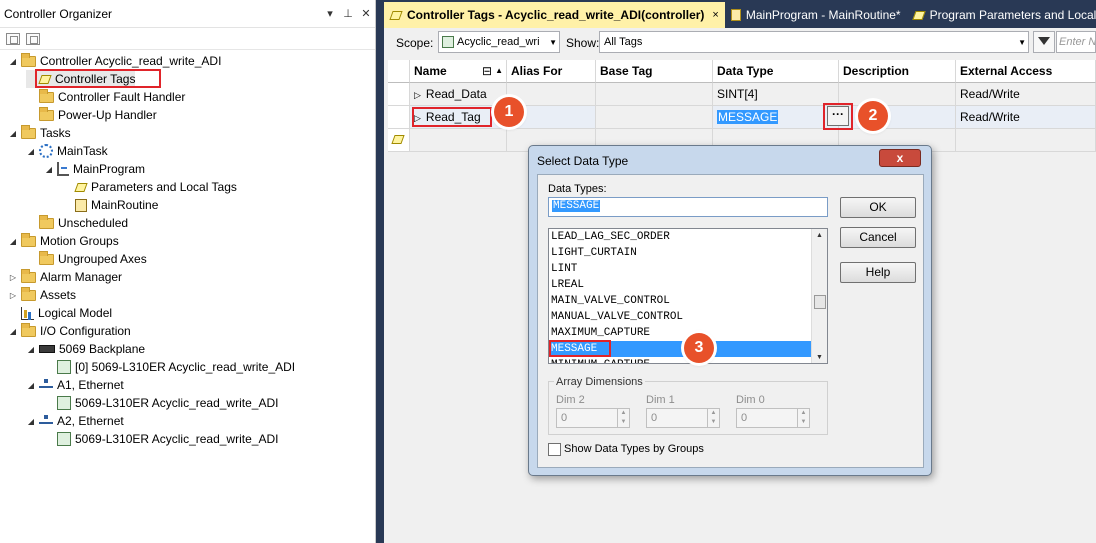 Image resolution: width=1096 pixels, height=543 pixels. What do you see at coordinates (69, 331) in the screenshot?
I see `tree-item: ◢ I/O Configuration` at bounding box center [69, 331].